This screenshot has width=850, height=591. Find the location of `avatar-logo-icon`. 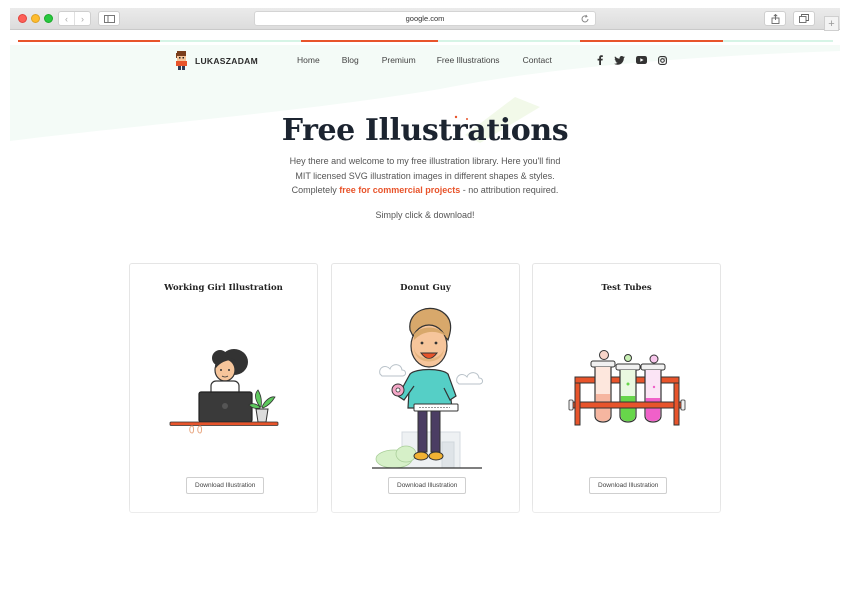

avatar-logo-icon is located at coordinates (181, 60).